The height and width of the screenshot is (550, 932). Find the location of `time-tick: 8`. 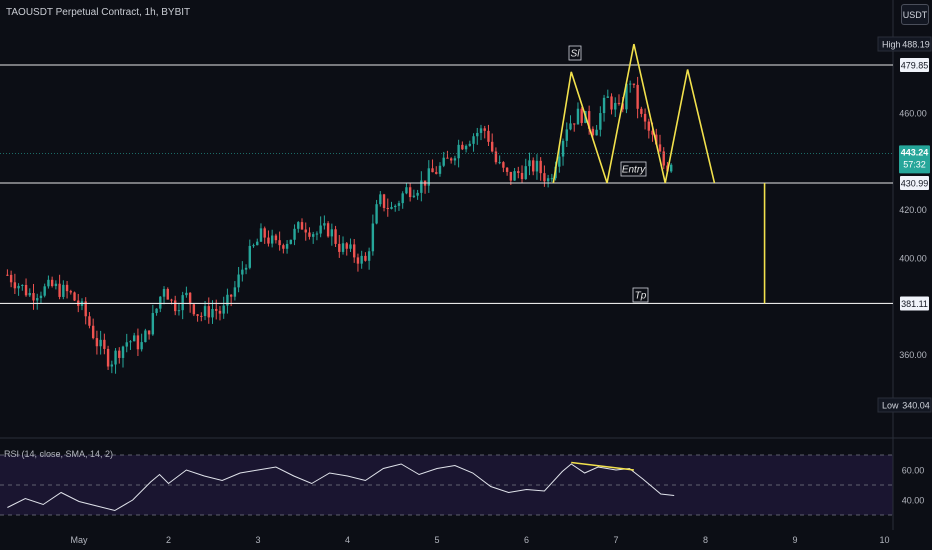

time-tick: 8 is located at coordinates (705, 540).